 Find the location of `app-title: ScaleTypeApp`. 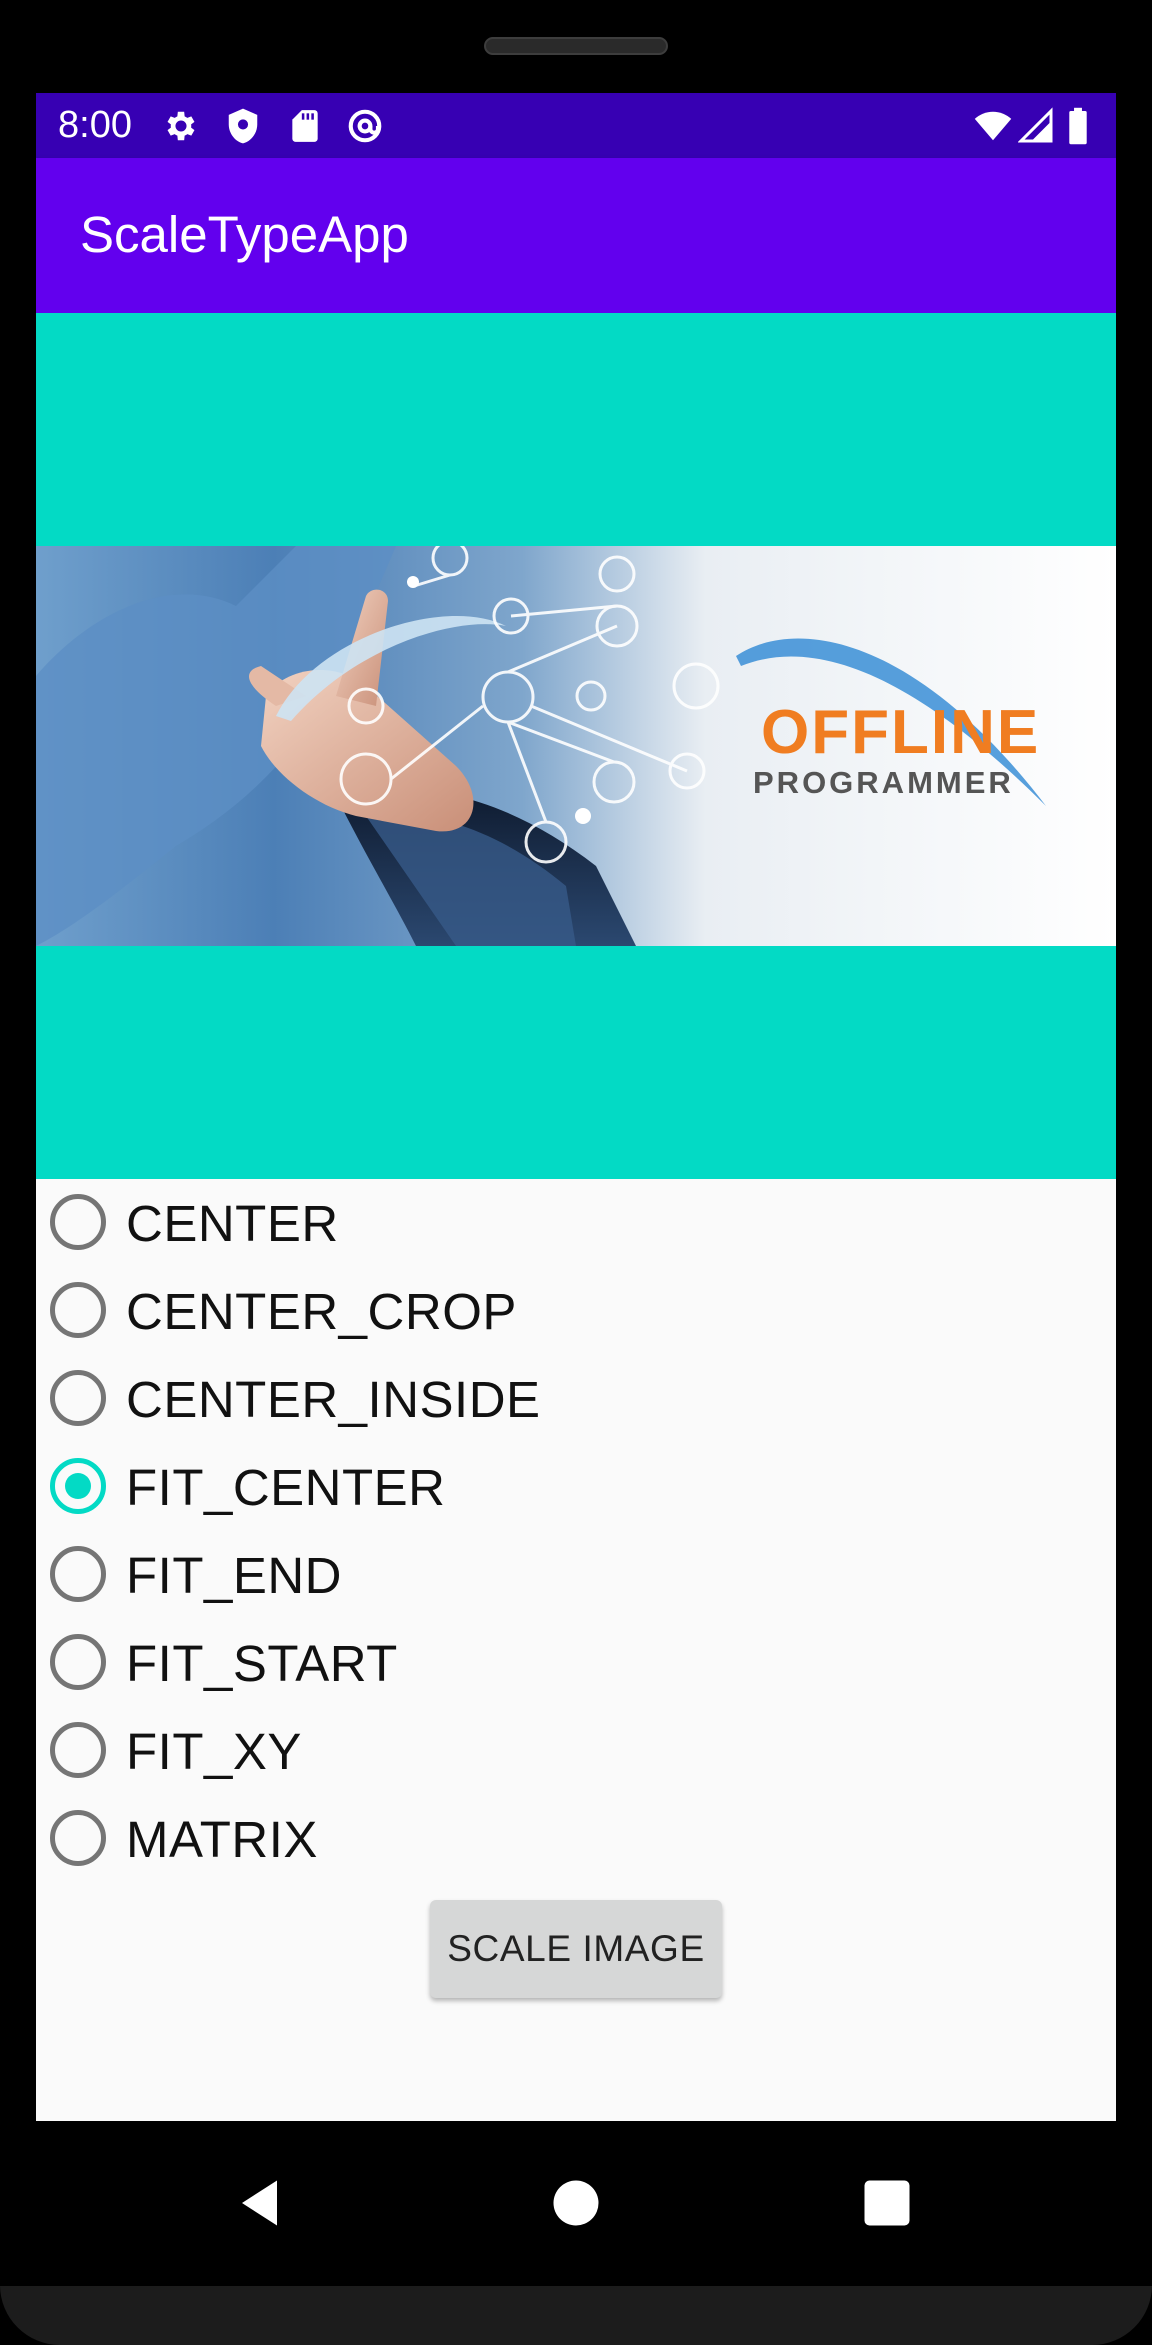

app-title: ScaleTypeApp is located at coordinates (244, 234).